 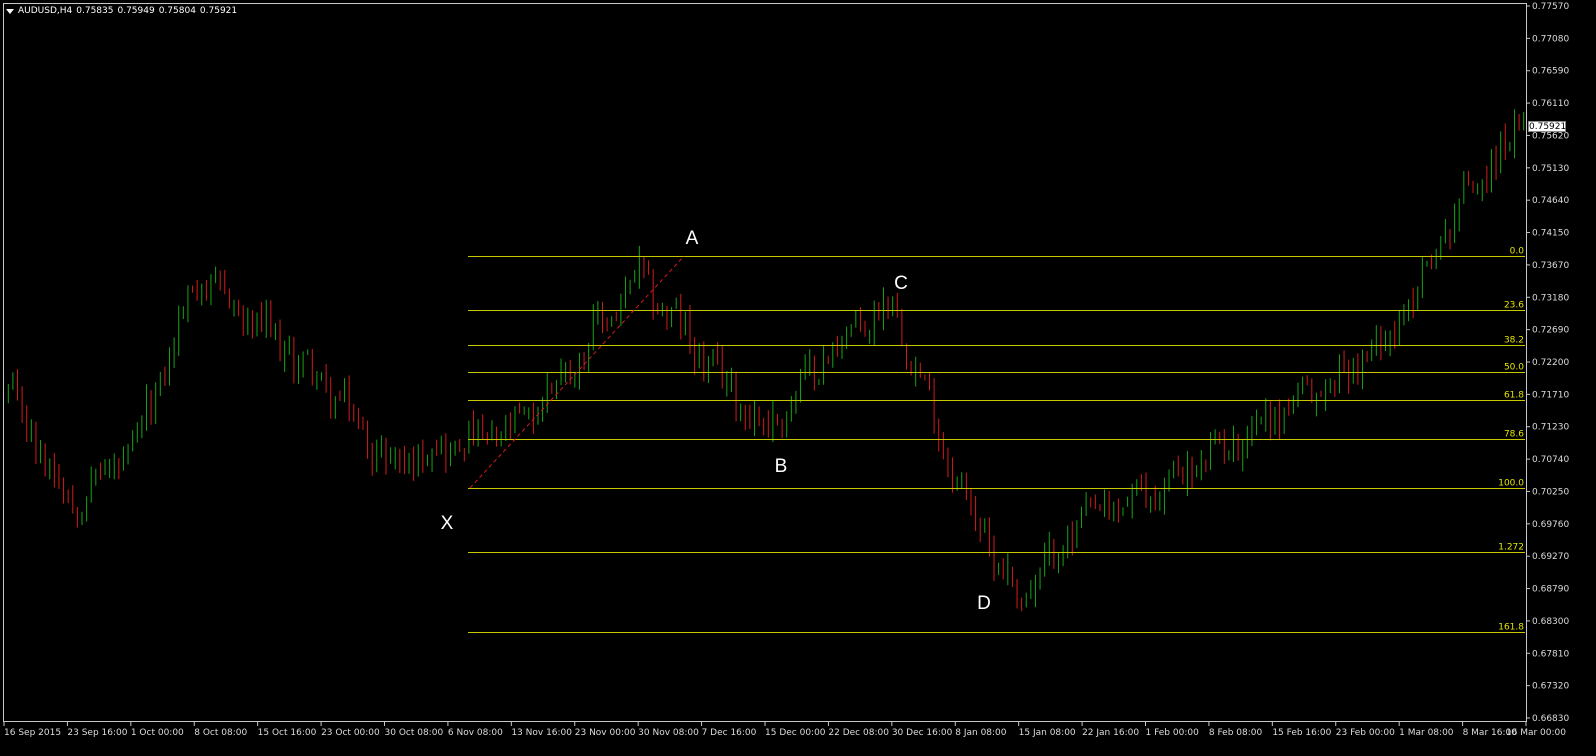 What do you see at coordinates (1426, 733) in the screenshot?
I see `time-label: 1 Mar 08:00` at bounding box center [1426, 733].